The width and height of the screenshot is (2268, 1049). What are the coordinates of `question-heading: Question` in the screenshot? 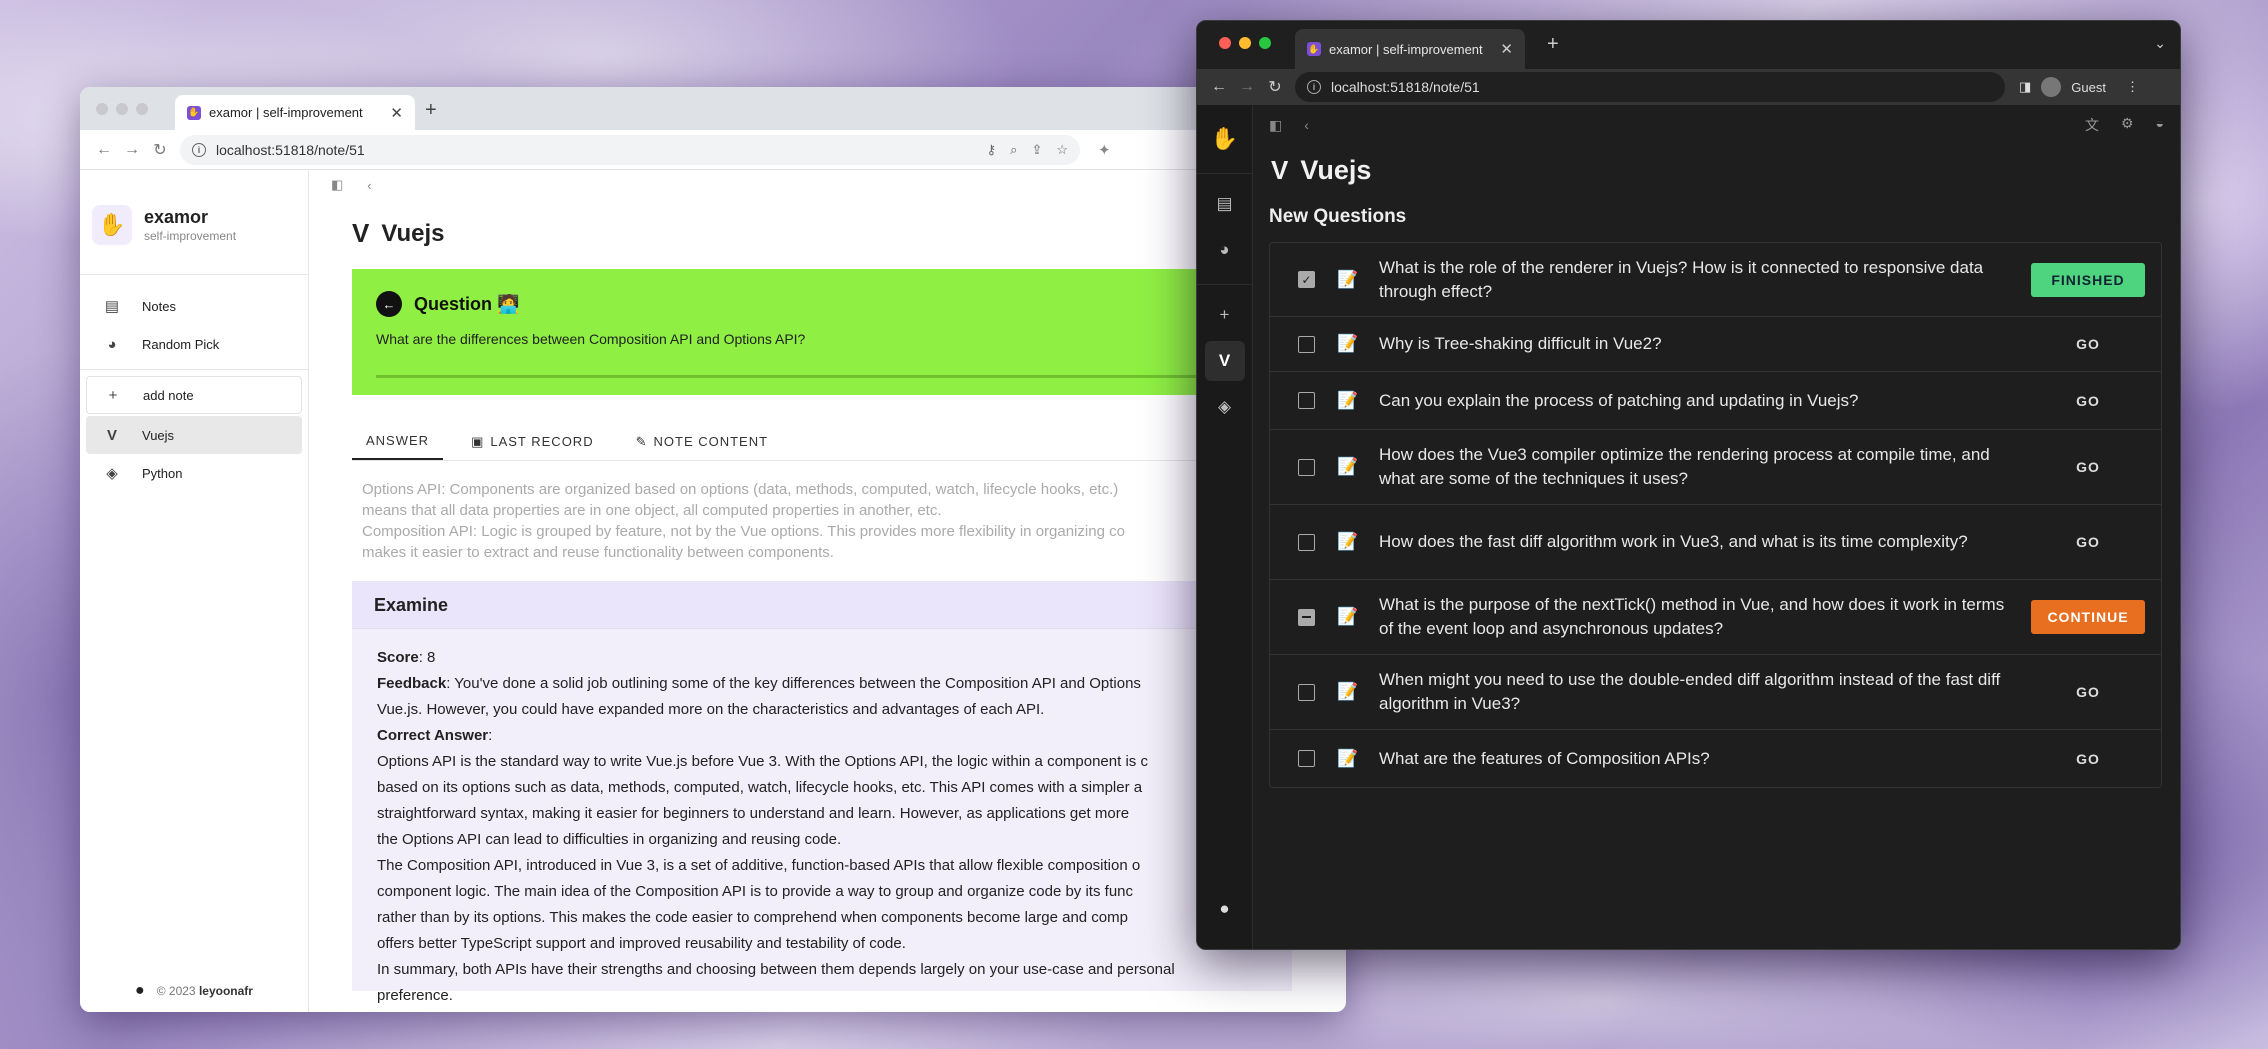 It's located at (453, 303).